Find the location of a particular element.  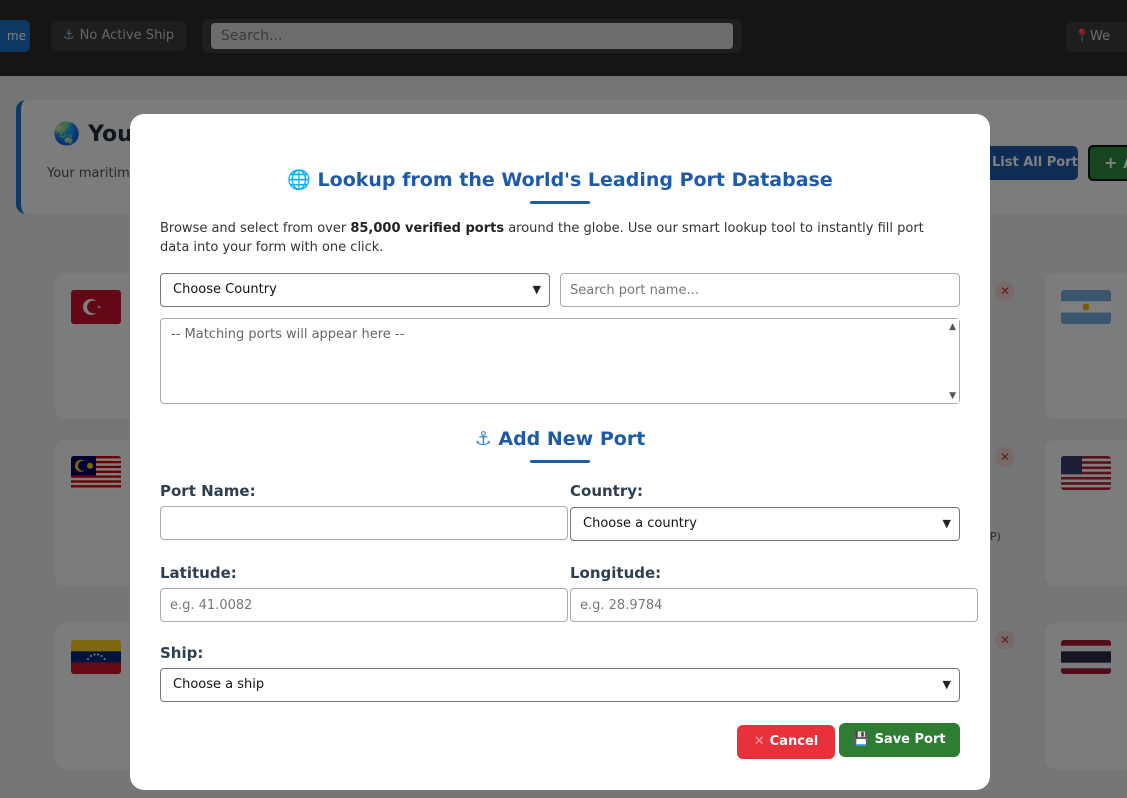

add-title-underline is located at coordinates (560, 461).